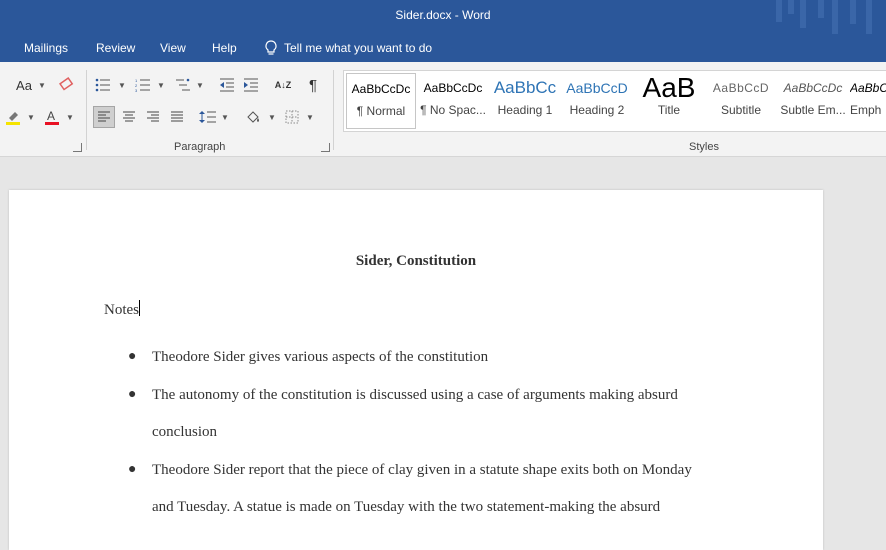  Describe the element at coordinates (77, 147) in the screenshot. I see `font-dialog-launcher-icon` at that location.